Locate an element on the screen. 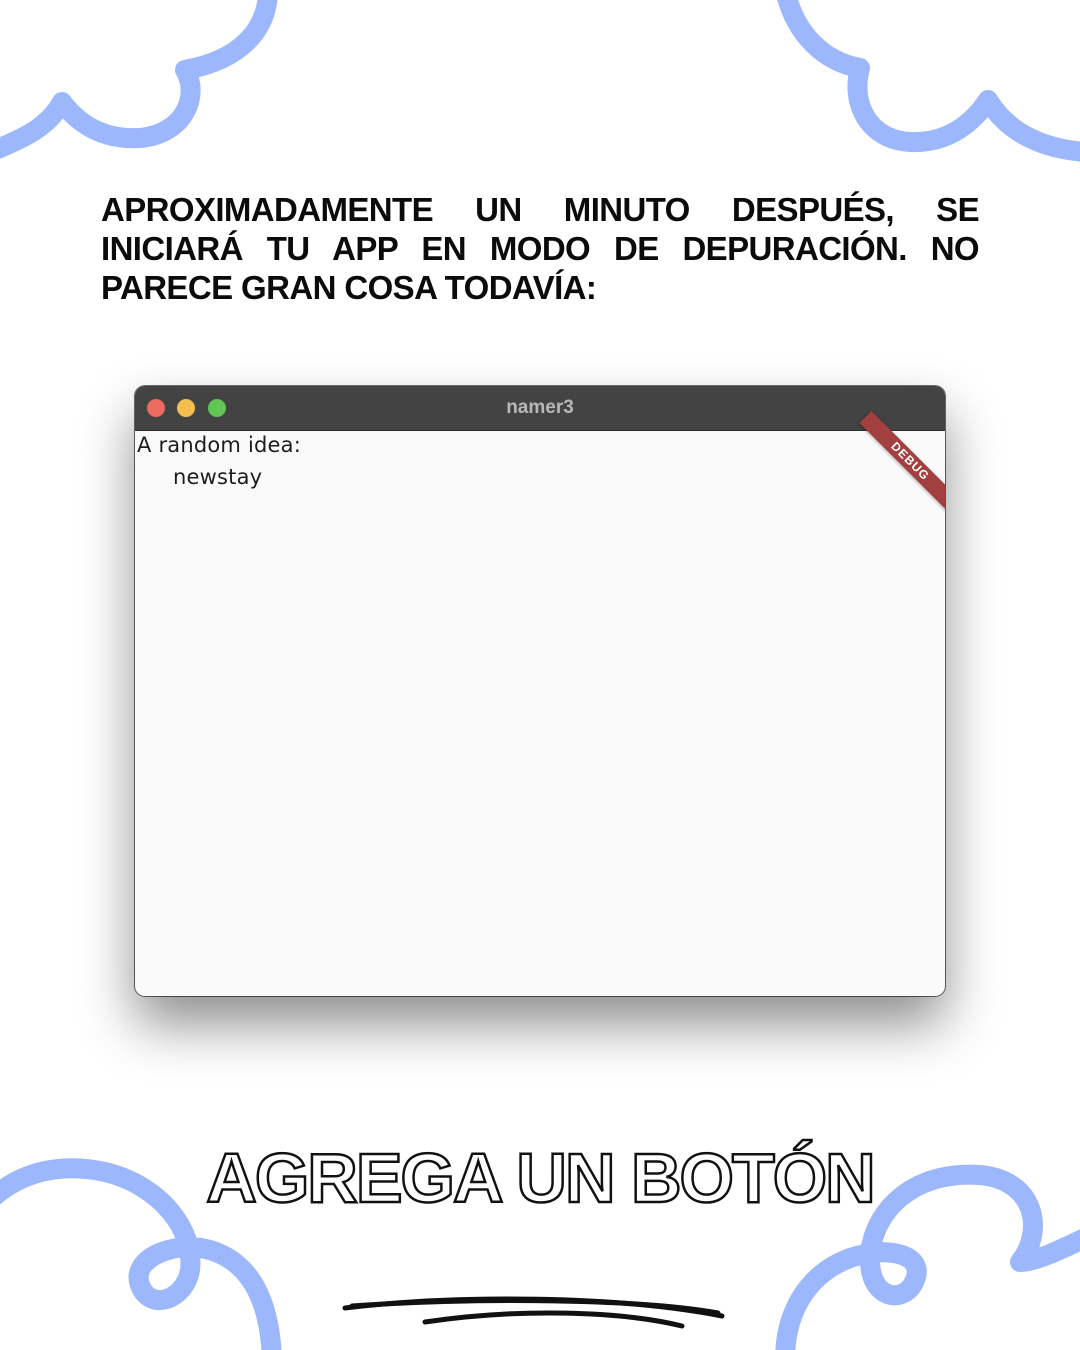  random-idea-label: A random idea: is located at coordinates (219, 445).